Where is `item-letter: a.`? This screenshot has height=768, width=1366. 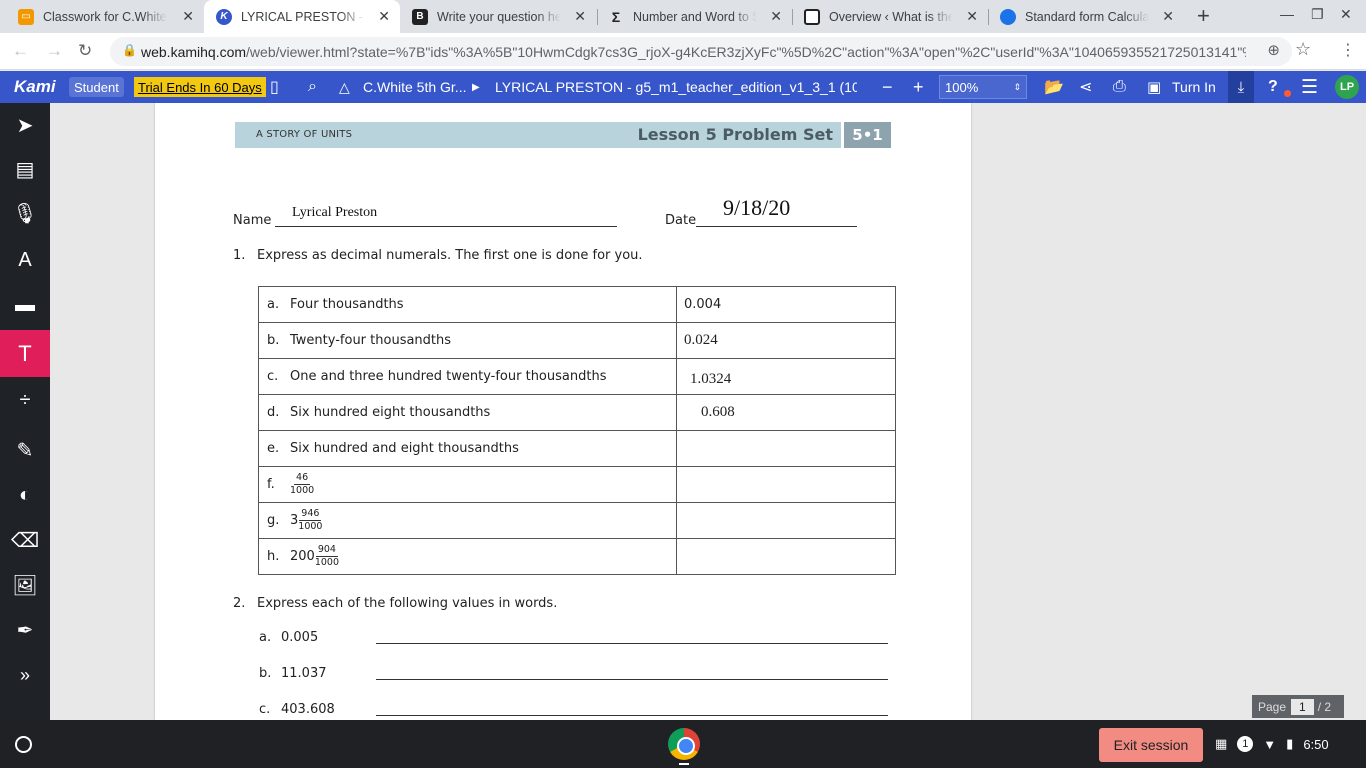 item-letter: a. is located at coordinates (265, 637).